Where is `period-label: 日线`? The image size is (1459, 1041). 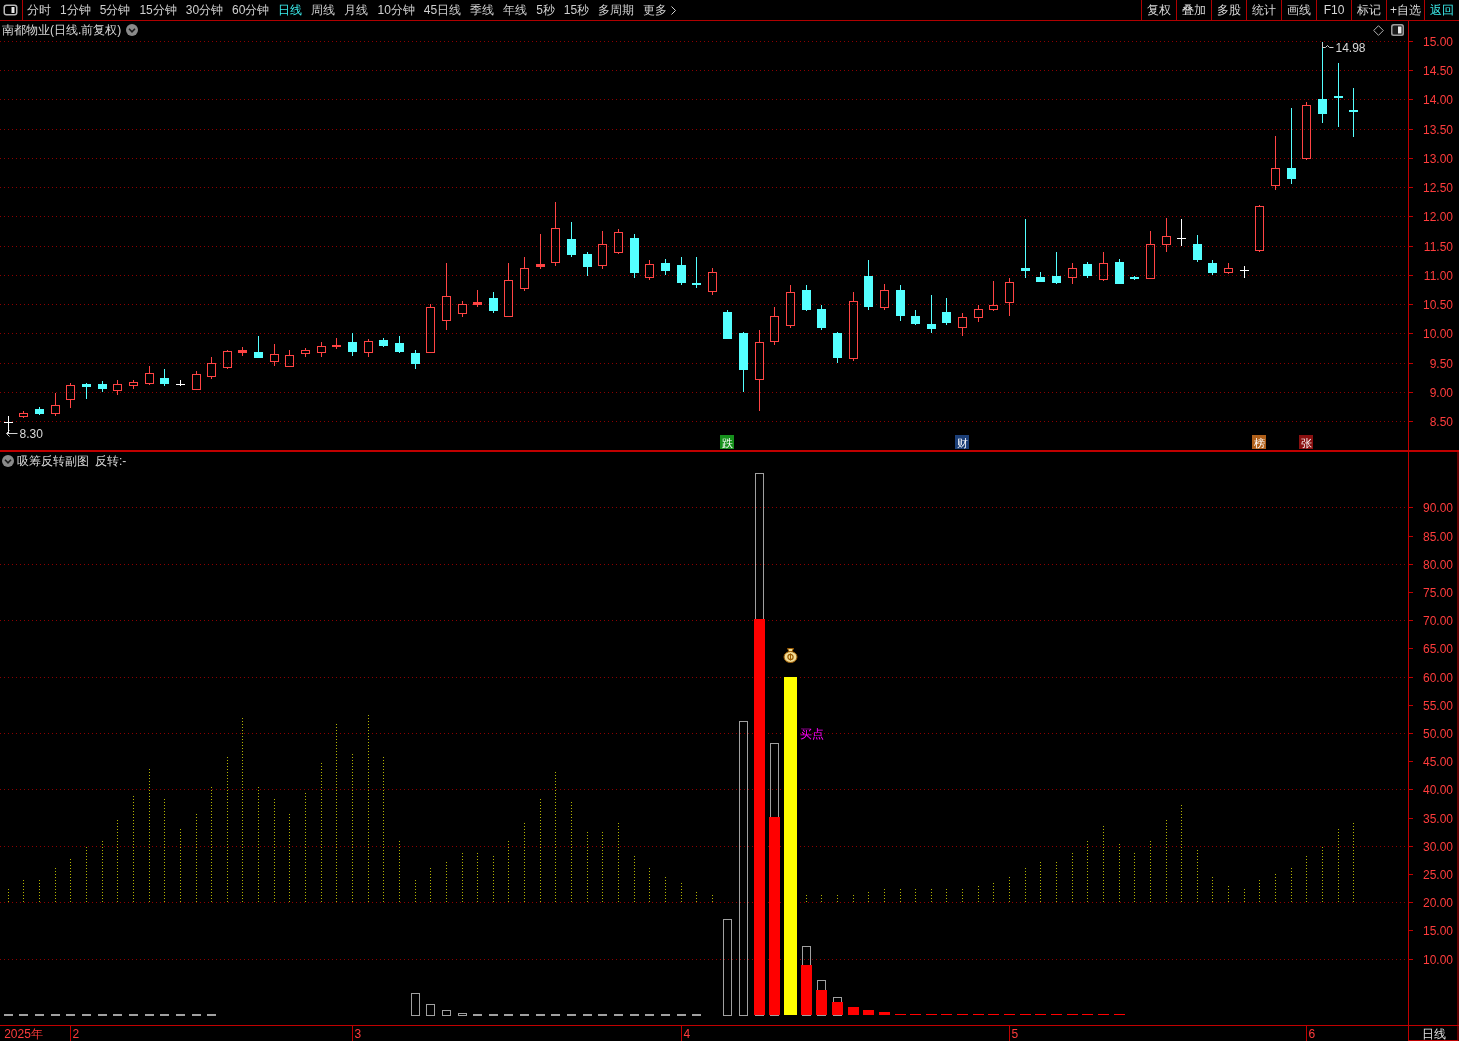
period-label: 日线 is located at coordinates (1433, 1034).